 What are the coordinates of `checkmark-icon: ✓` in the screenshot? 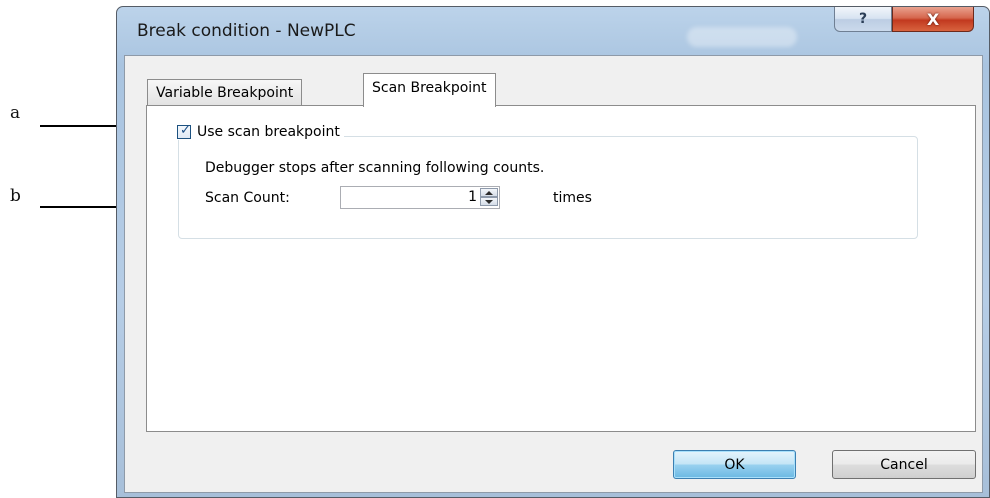 It's located at (185, 130).